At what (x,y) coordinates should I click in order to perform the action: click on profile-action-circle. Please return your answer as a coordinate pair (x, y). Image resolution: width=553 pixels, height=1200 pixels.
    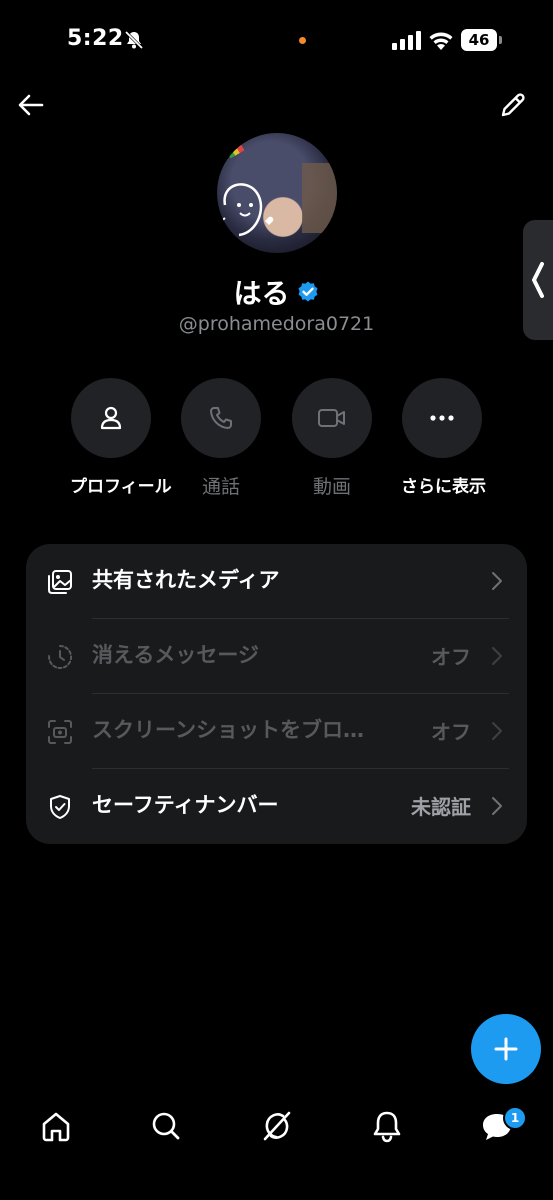
    Looking at the image, I should click on (111, 418).